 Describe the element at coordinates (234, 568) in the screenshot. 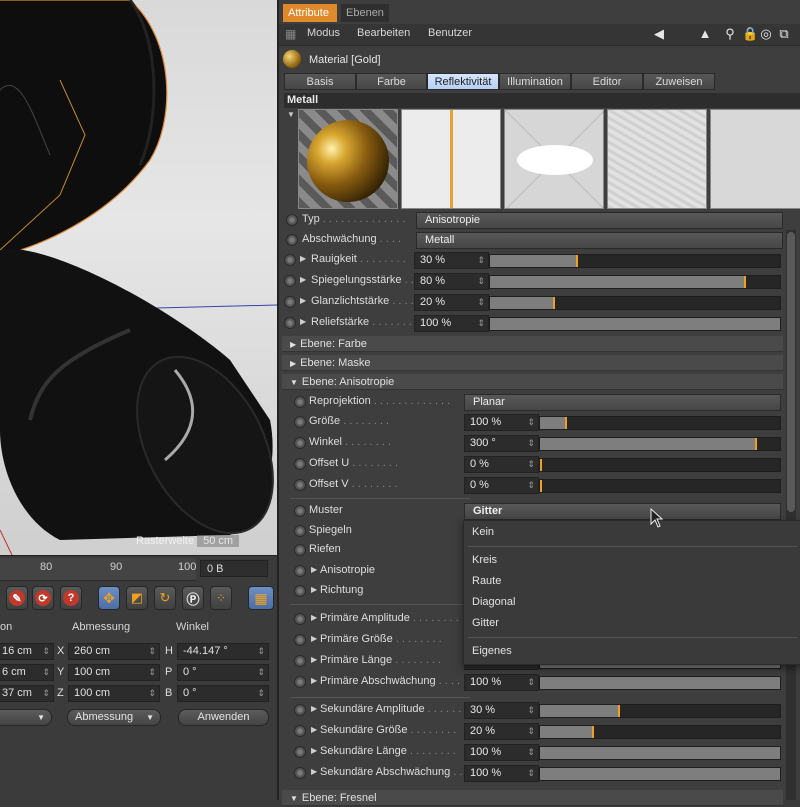

I see `frame-field: 0 B` at that location.